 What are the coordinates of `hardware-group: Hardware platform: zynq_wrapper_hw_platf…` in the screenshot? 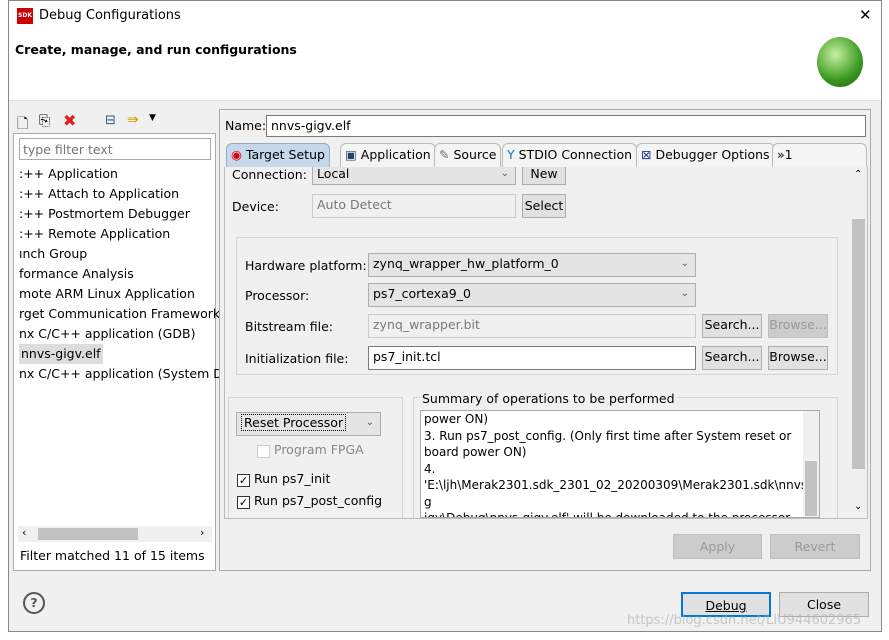 It's located at (537, 306).